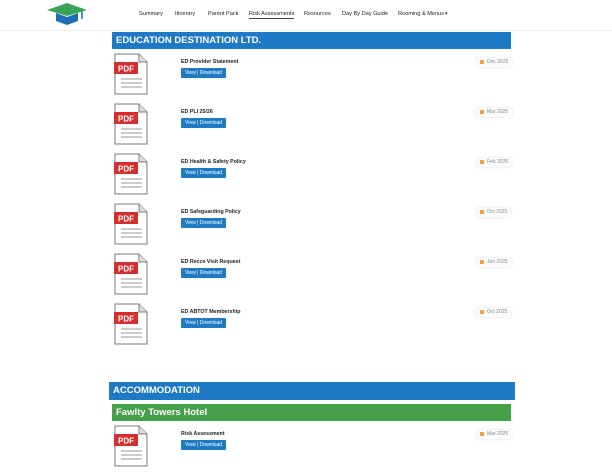  What do you see at coordinates (211, 262) in the screenshot?
I see `document-title: ED Recce Visit Request` at bounding box center [211, 262].